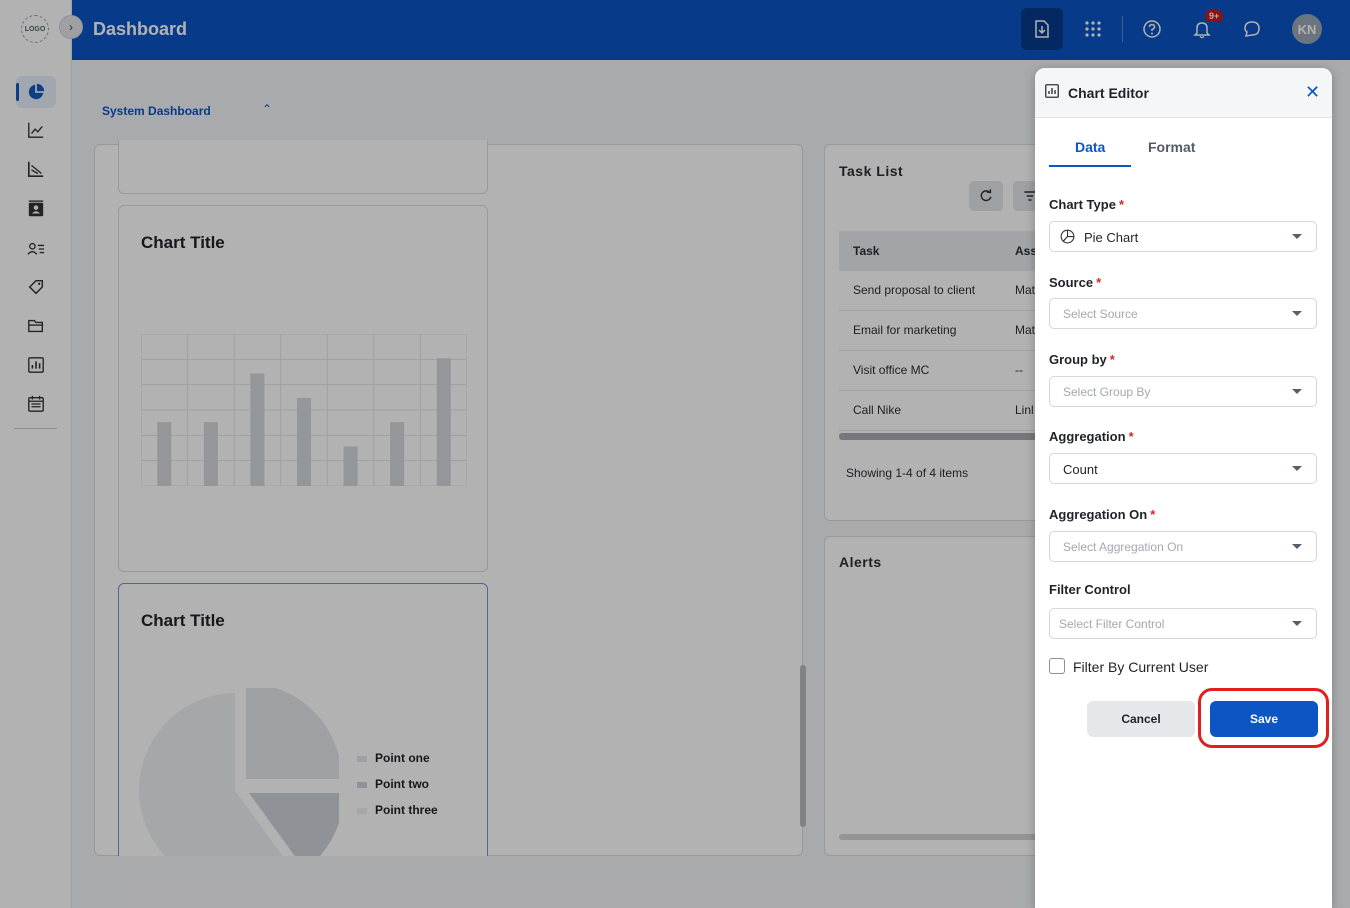 The image size is (1350, 908). Describe the element at coordinates (1111, 237) in the screenshot. I see `chart-type-value: Pie Chart` at that location.